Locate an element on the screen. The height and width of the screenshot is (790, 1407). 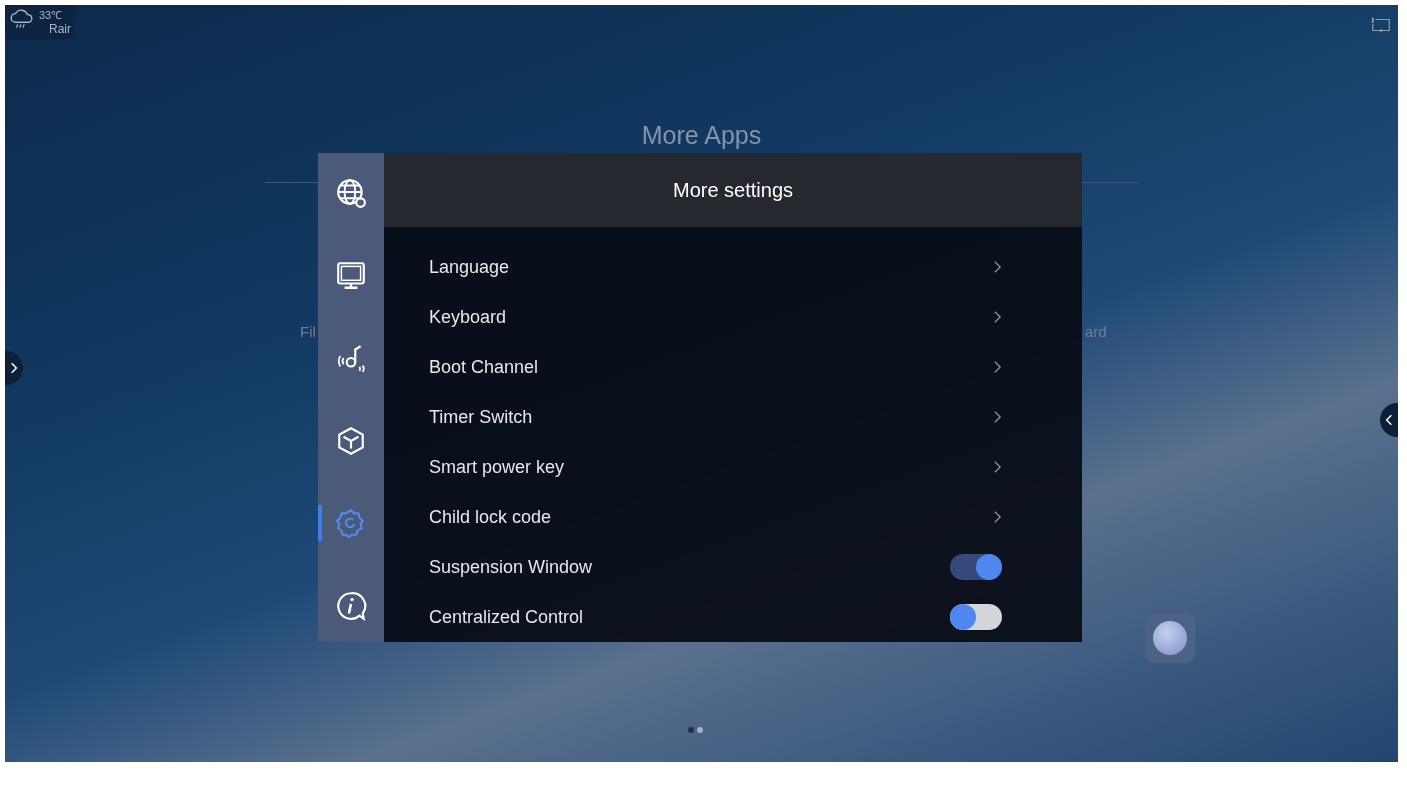
setting-label: Language is located at coordinates (469, 267).